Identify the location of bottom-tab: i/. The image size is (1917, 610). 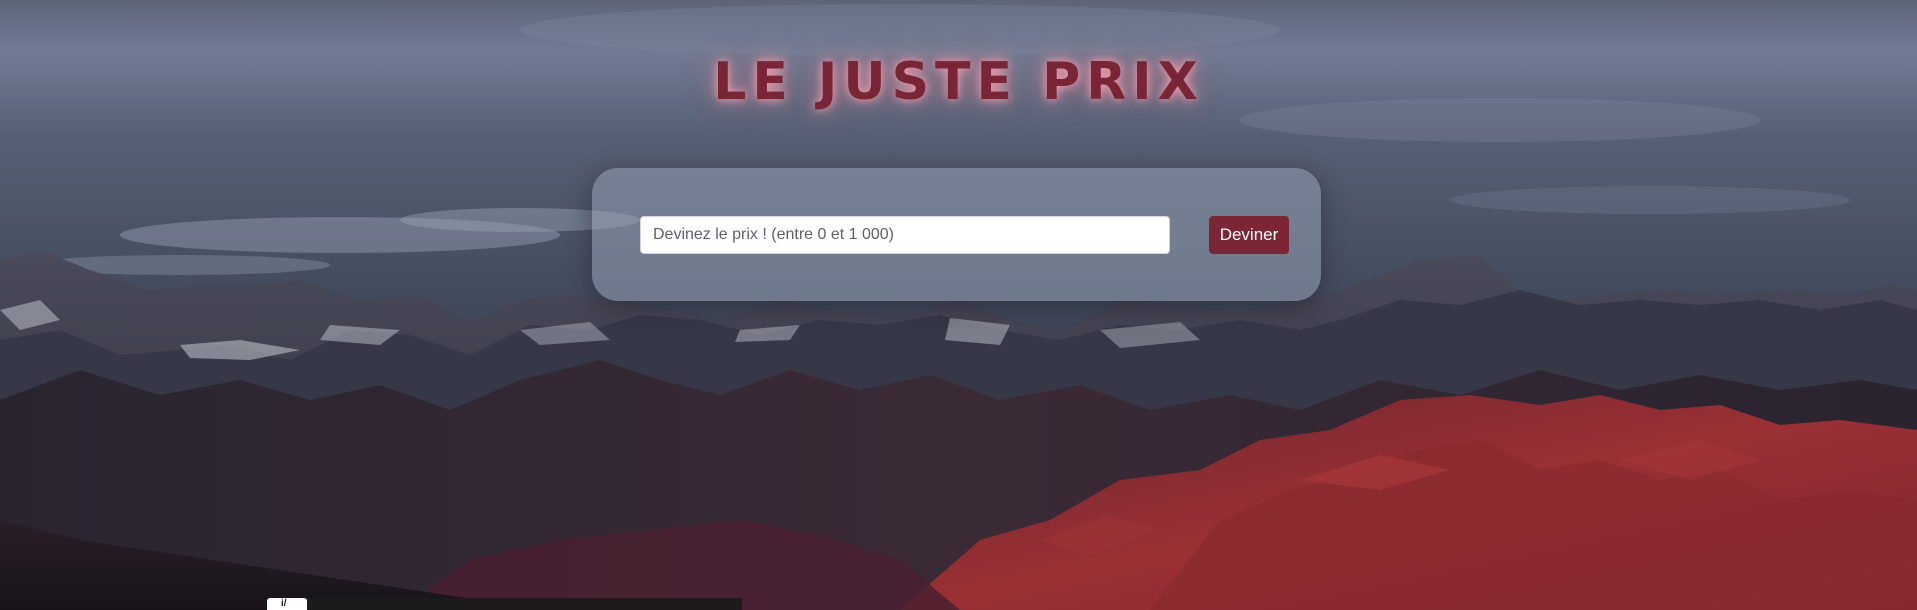
(287, 604).